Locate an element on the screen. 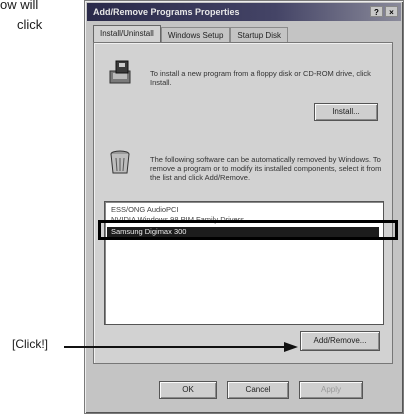 The image size is (416, 417). help-button: ? is located at coordinates (376, 11).